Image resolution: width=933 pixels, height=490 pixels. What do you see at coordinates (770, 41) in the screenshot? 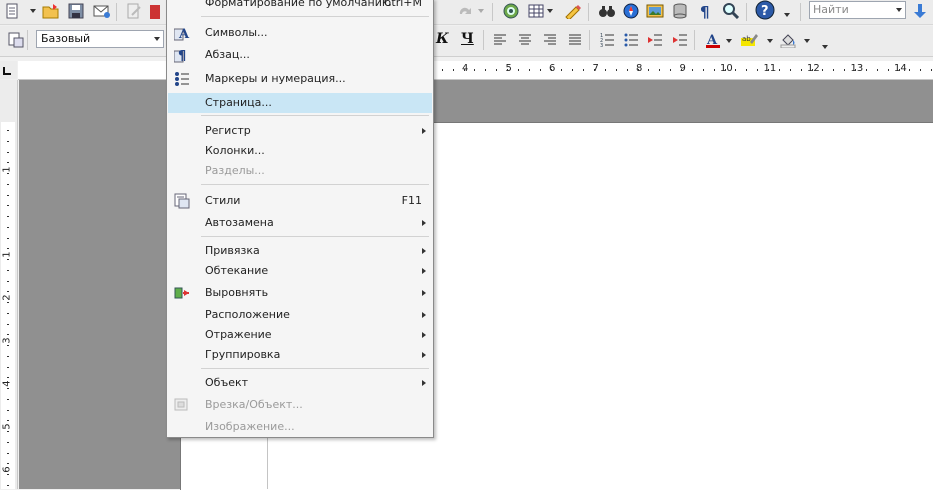
I see `highlighting-dropdown-icon` at bounding box center [770, 41].